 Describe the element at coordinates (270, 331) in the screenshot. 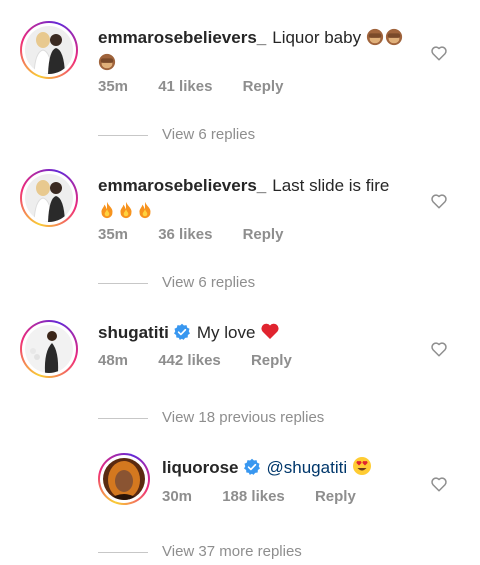

I see `red-heart-icon` at that location.